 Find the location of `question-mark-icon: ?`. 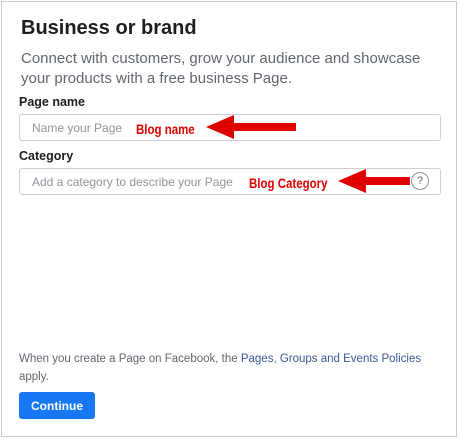

question-mark-icon: ? is located at coordinates (420, 181).